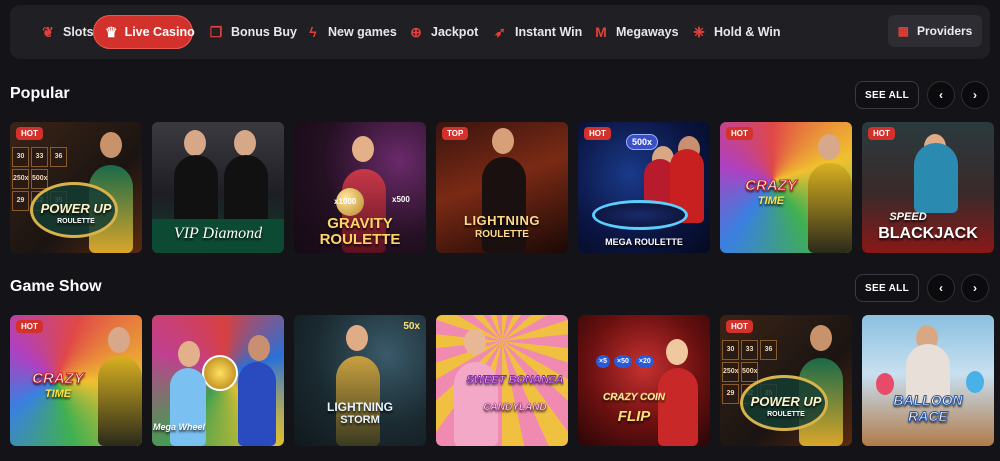  I want to click on dealer-icon: ♛, so click(111, 31).